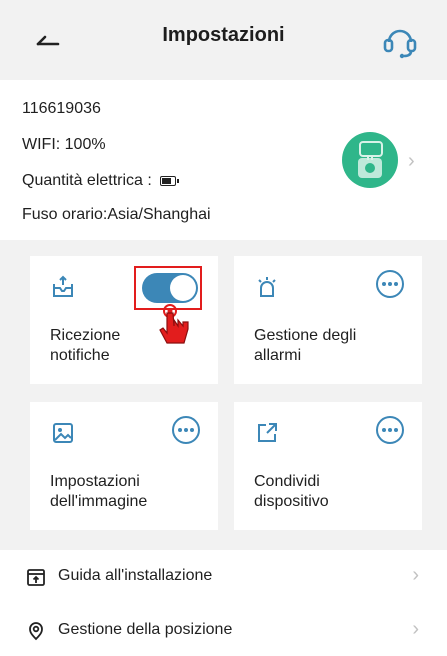 The width and height of the screenshot is (447, 656). Describe the element at coordinates (80, 355) in the screenshot. I see `notifications-label-line2: notifiche` at that location.